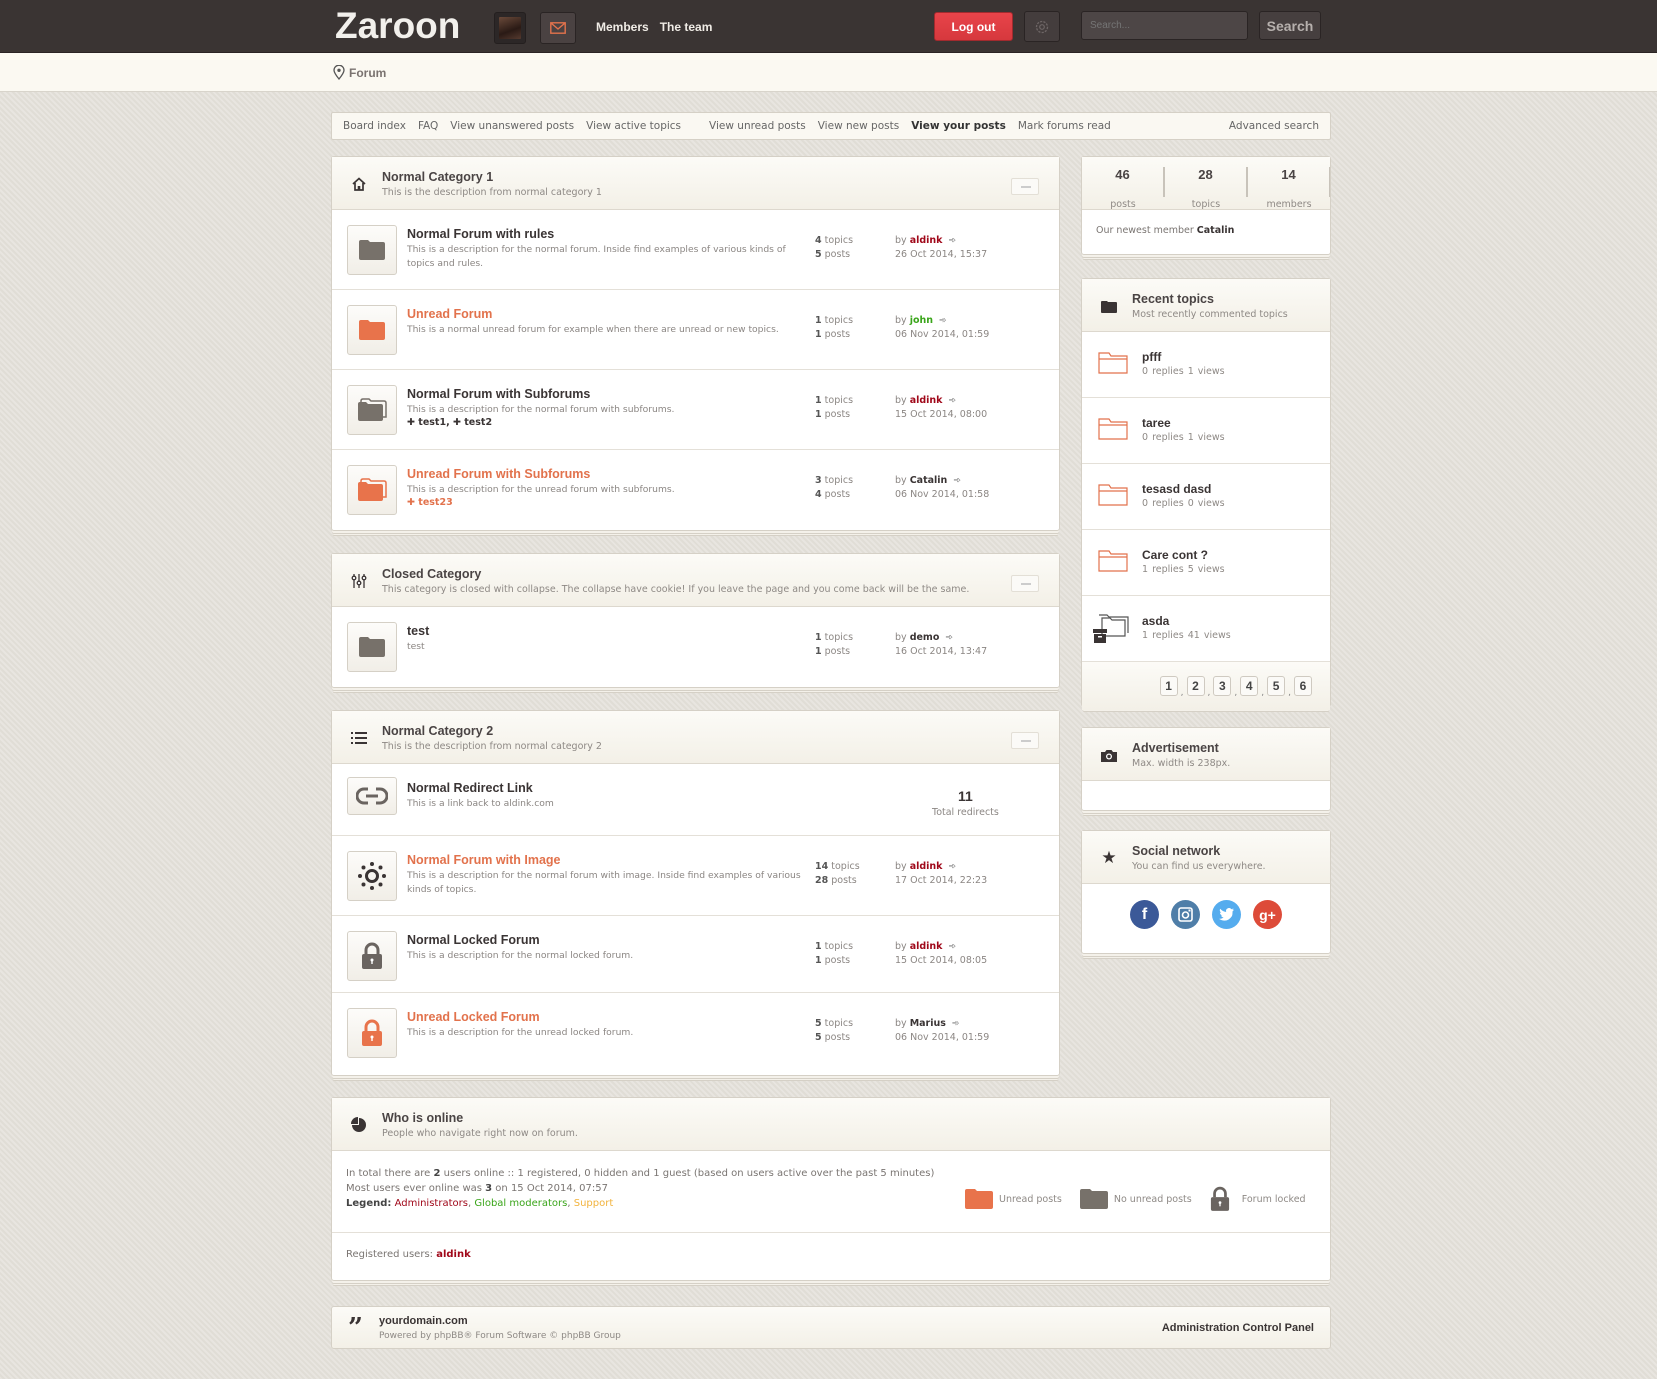 The height and width of the screenshot is (1379, 1657). What do you see at coordinates (1290, 25) in the screenshot?
I see `search-button: Search` at bounding box center [1290, 25].